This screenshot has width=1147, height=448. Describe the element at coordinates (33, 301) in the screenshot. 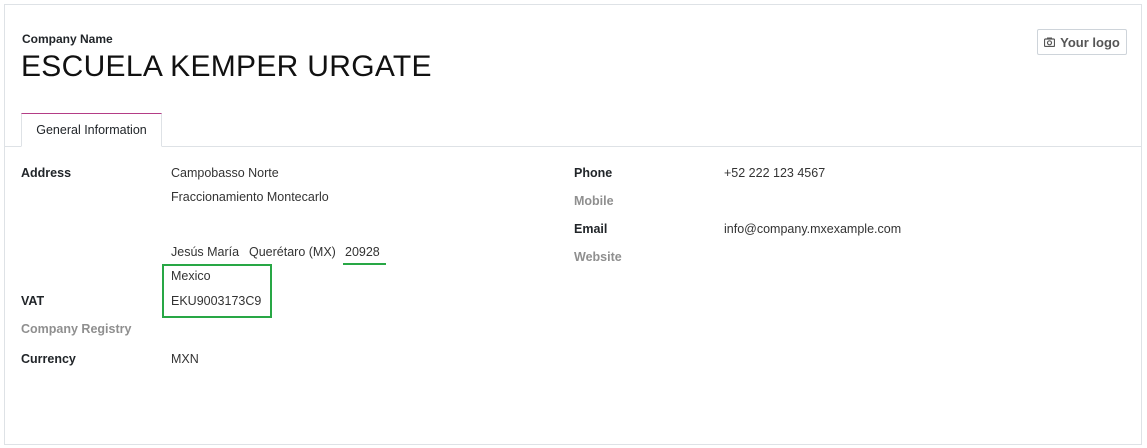

I see `vat-label: VAT` at that location.